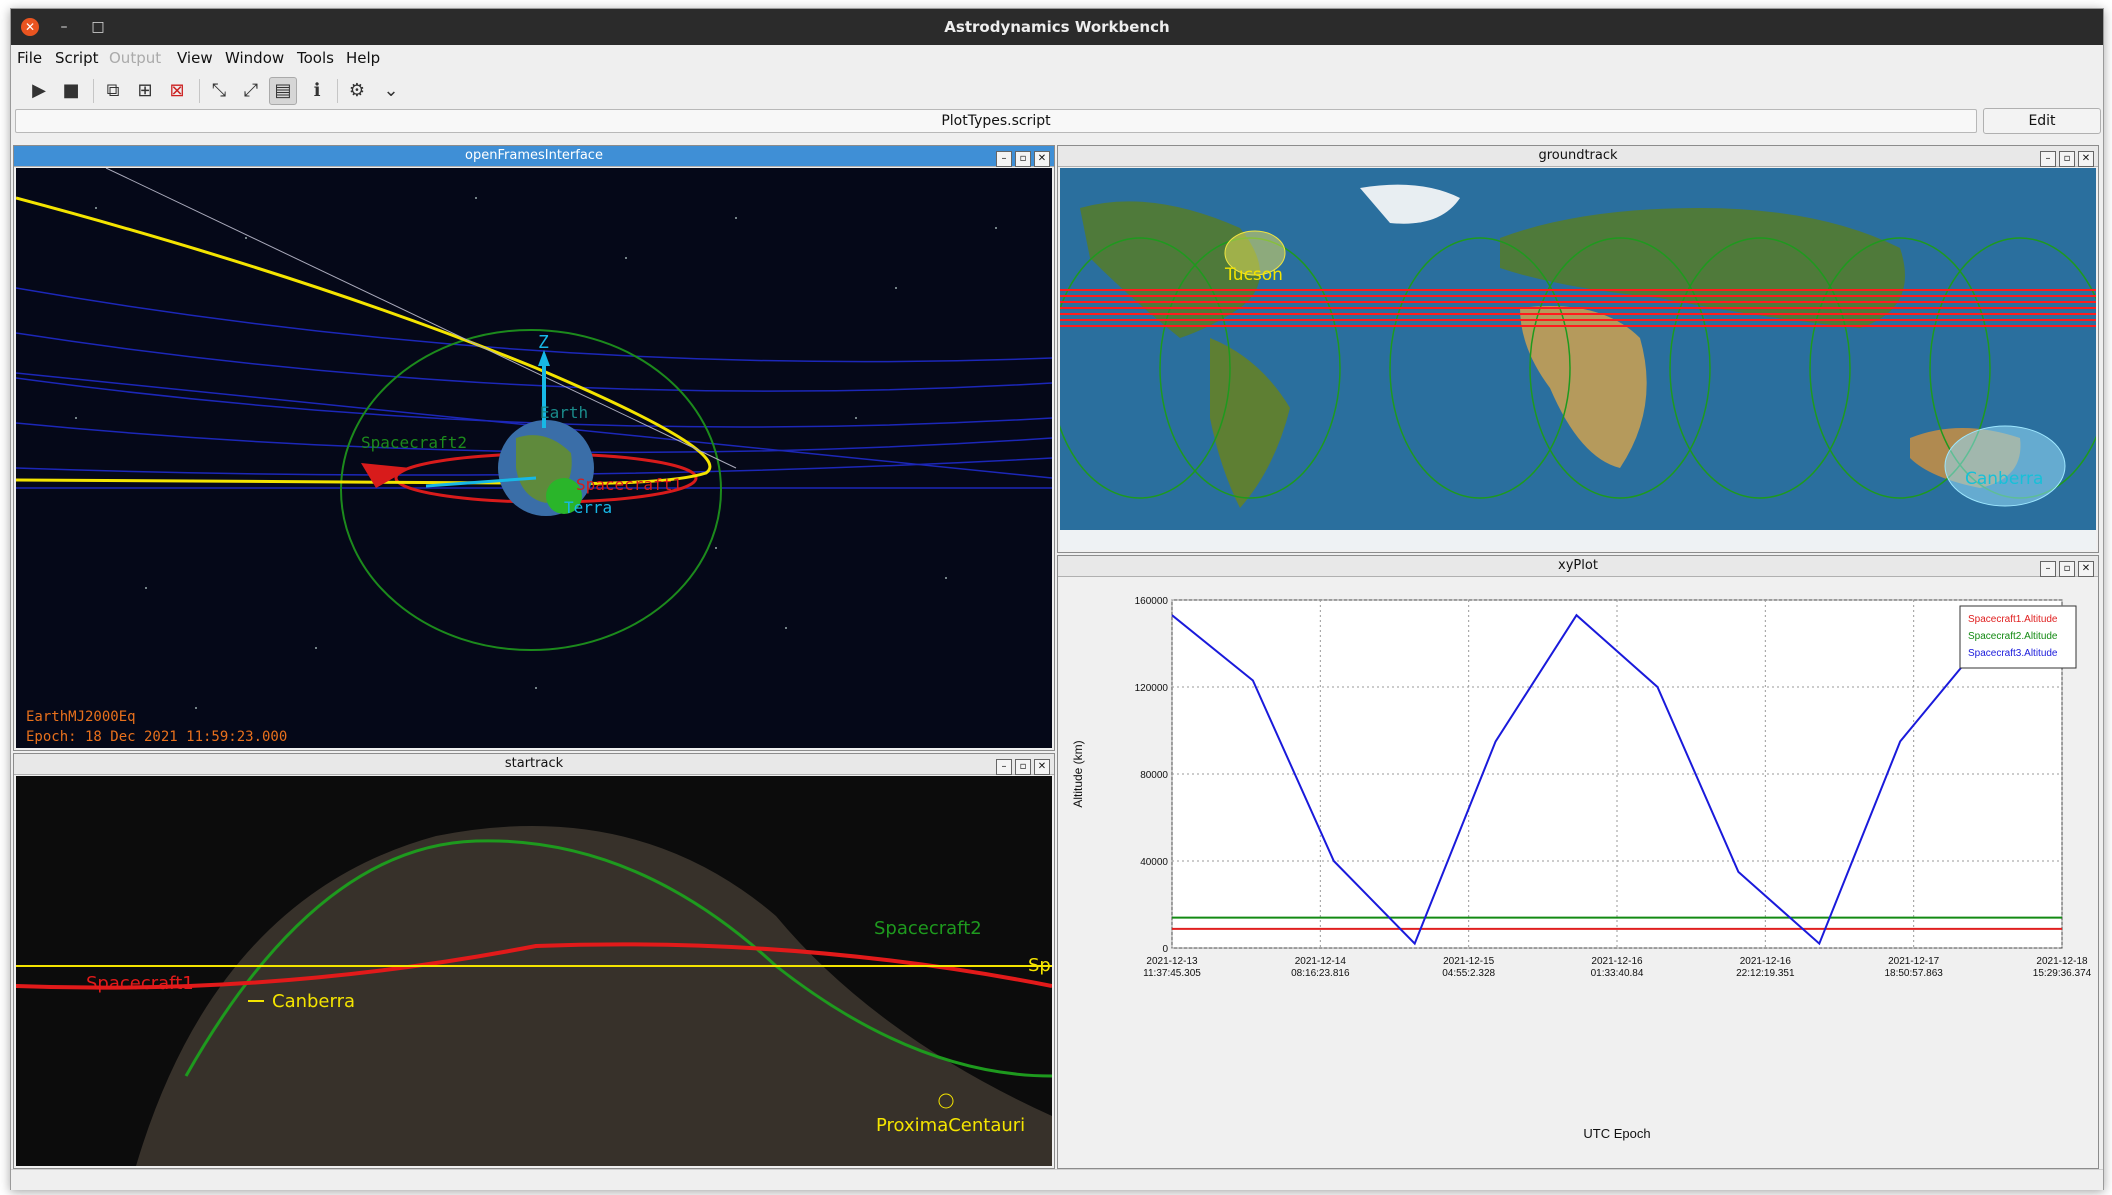 This screenshot has height=1195, width=2112. Describe the element at coordinates (1616, 1133) in the screenshot. I see `x-axis-label: UTC Epoch` at that location.